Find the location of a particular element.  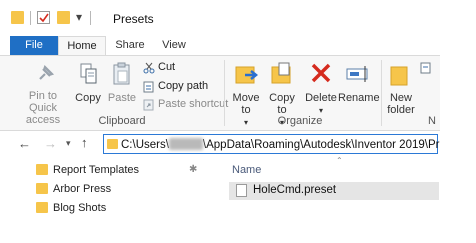

paste-button: Paste is located at coordinates (122, 98).